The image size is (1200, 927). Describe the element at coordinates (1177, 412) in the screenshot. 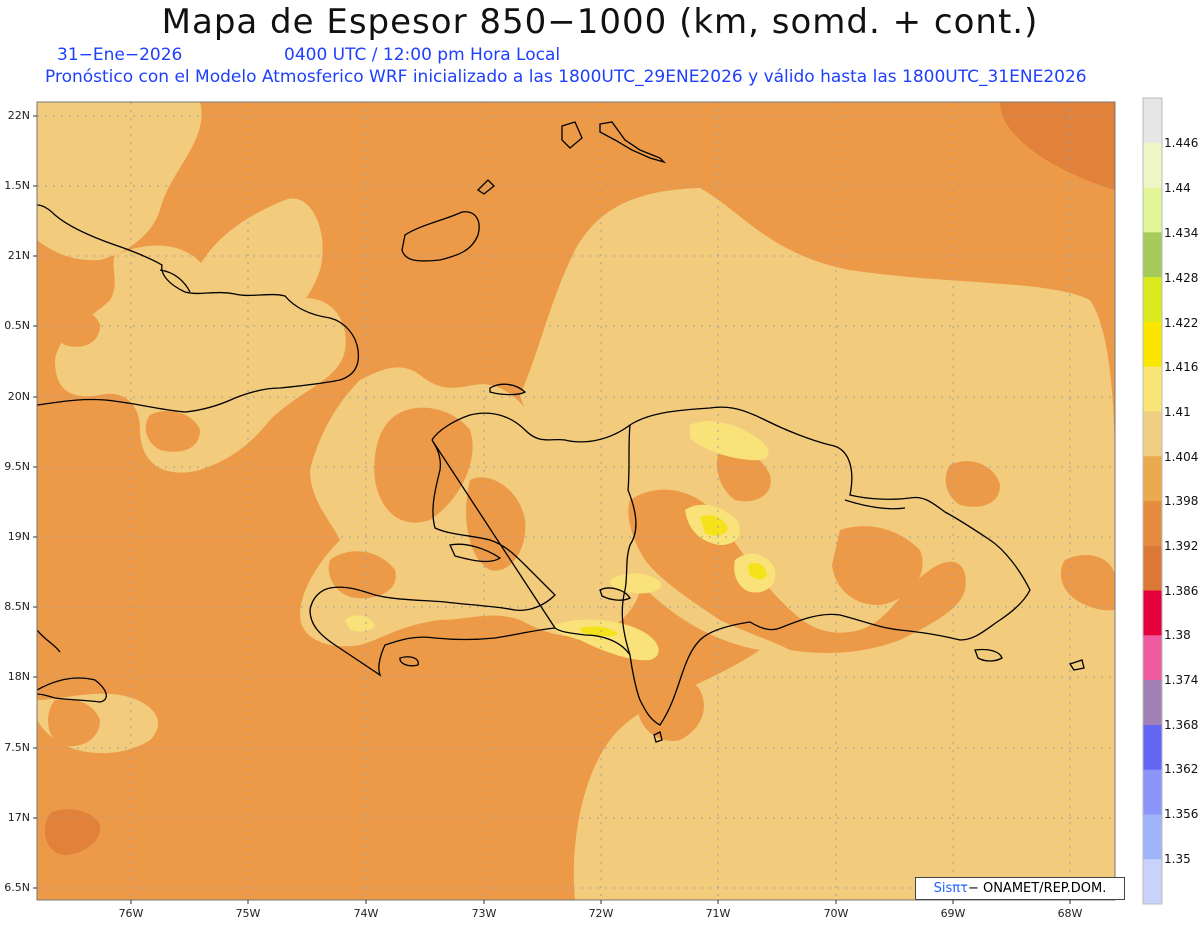

I see `legend-label: 1.41` at that location.